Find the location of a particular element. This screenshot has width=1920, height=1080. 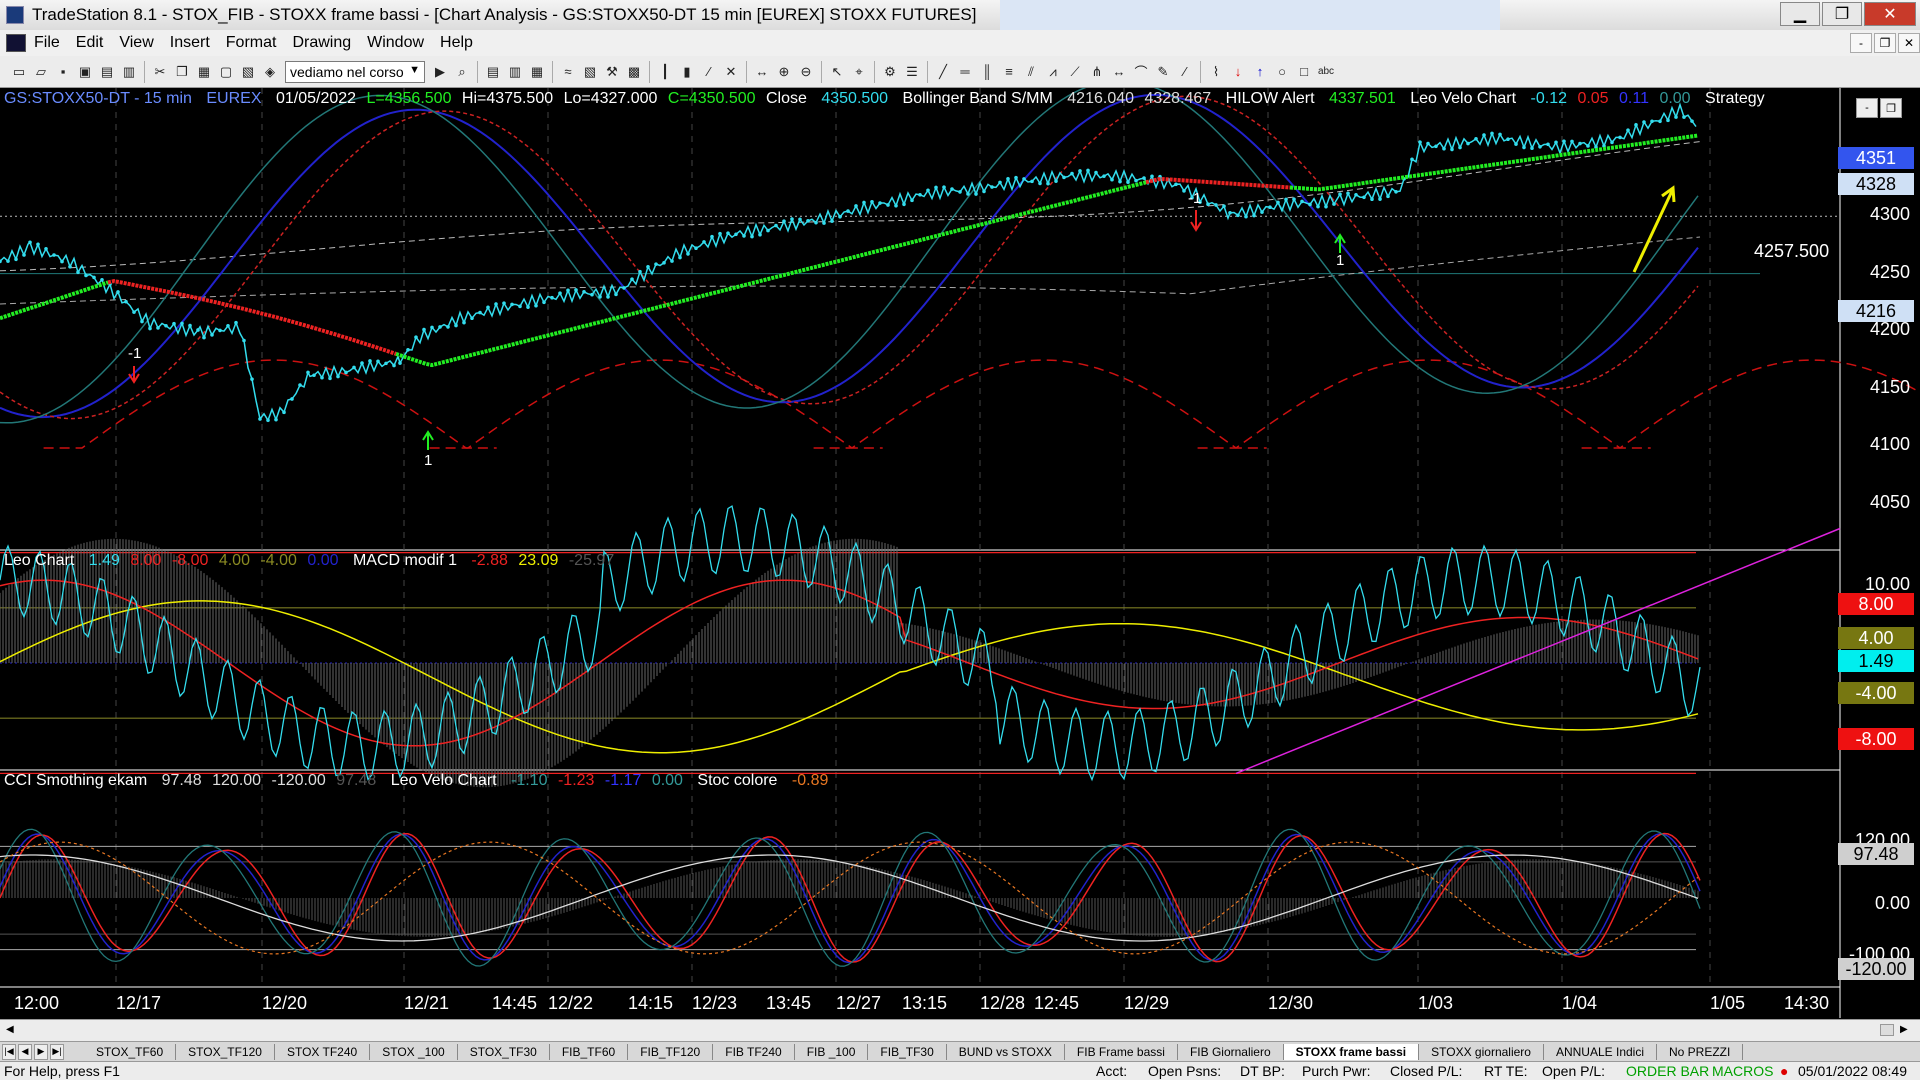

close-button: ✕ is located at coordinates (1890, 14).